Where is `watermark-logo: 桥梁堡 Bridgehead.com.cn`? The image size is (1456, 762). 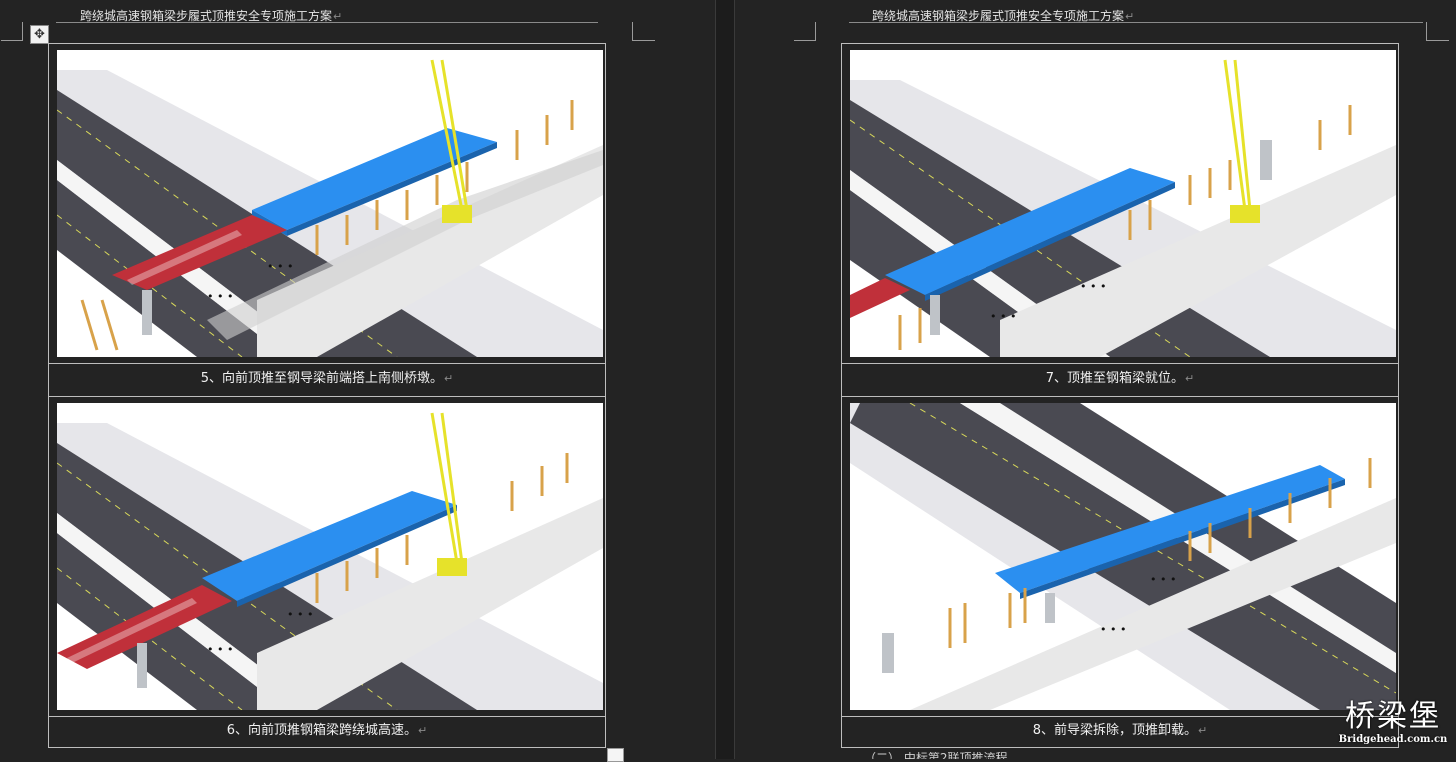
watermark-logo: 桥梁堡 Bridgehead.com.cn is located at coordinates (1393, 726).